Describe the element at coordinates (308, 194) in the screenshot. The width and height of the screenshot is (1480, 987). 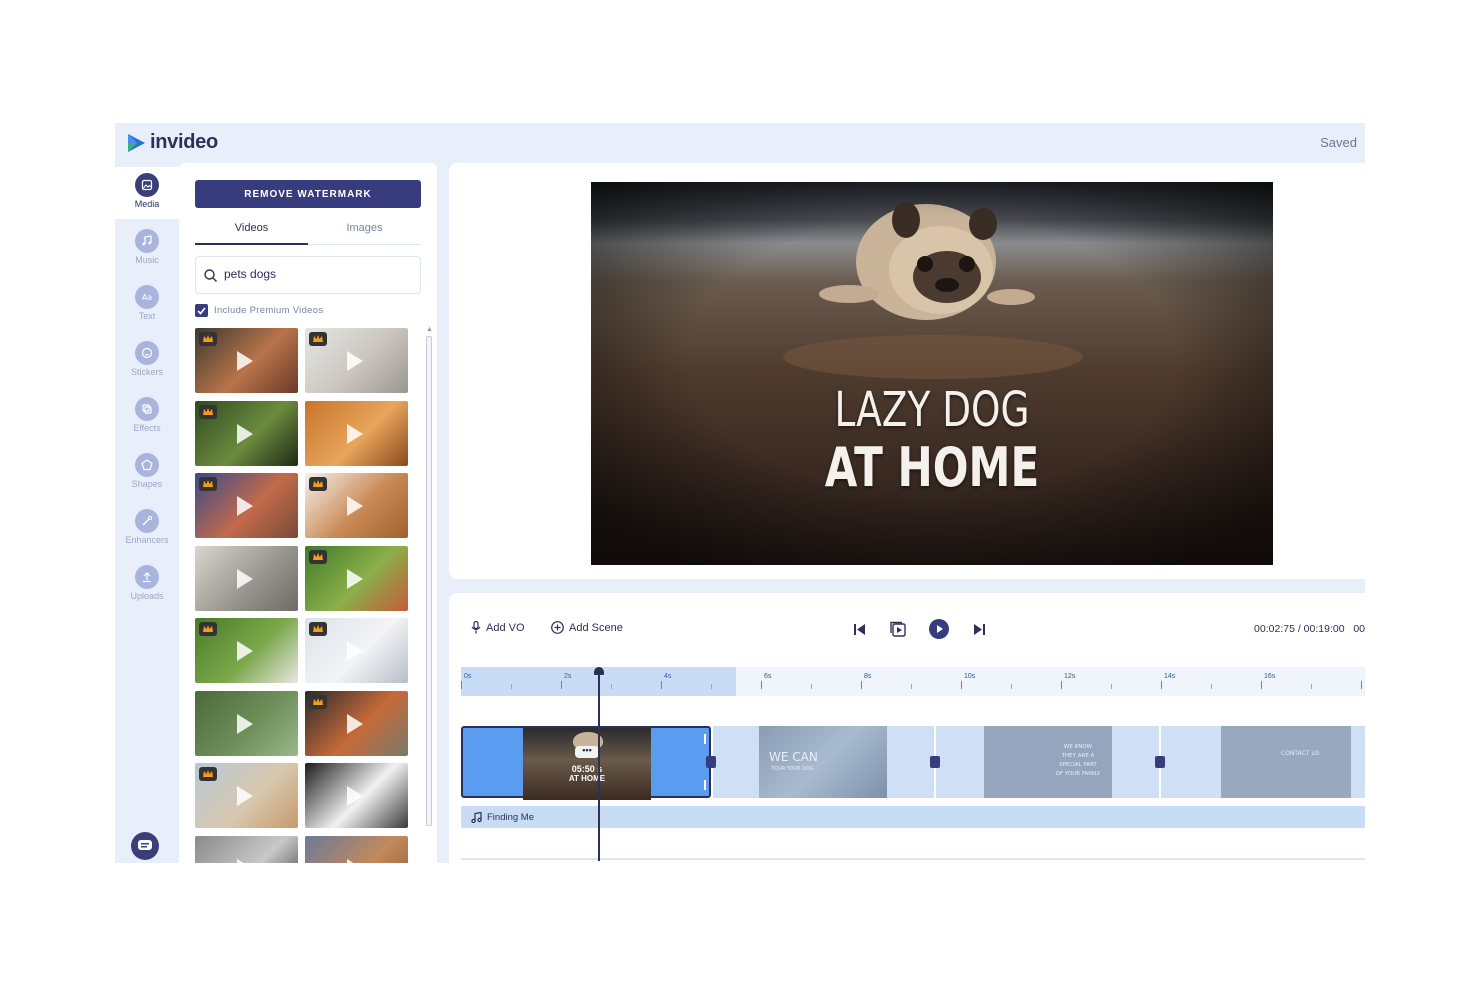
I see `remove-watermark-button: REMOVE WATERMARK` at that location.